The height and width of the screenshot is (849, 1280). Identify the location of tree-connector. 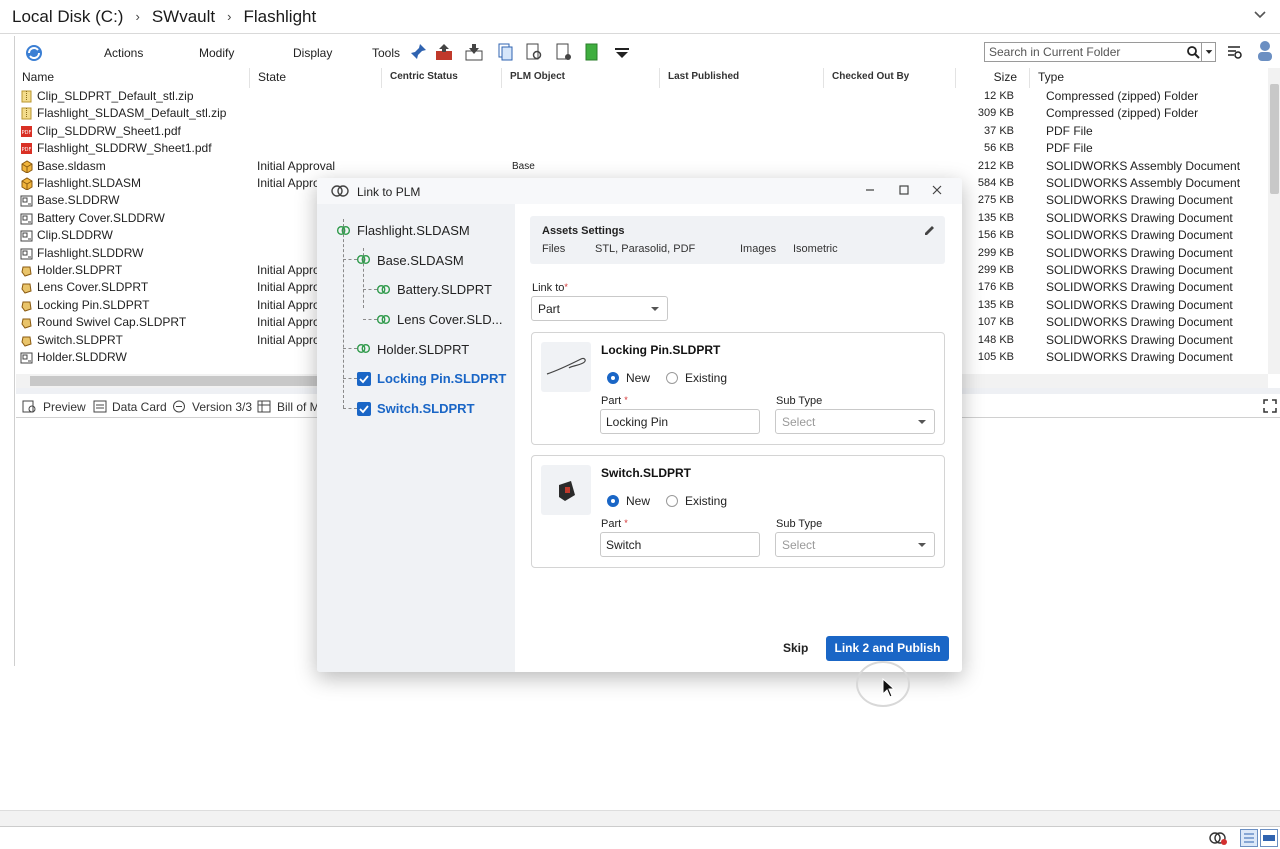
(370, 319).